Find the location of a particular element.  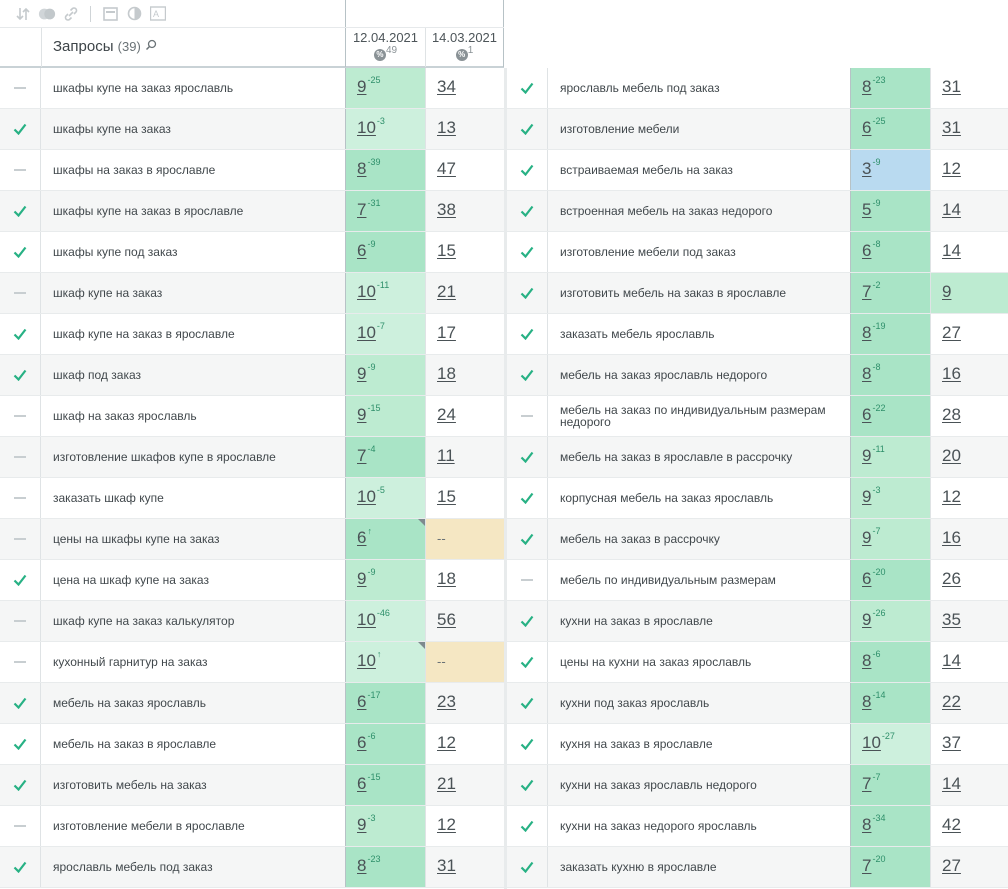

position-cell-current: 7-7 is located at coordinates (890, 785).